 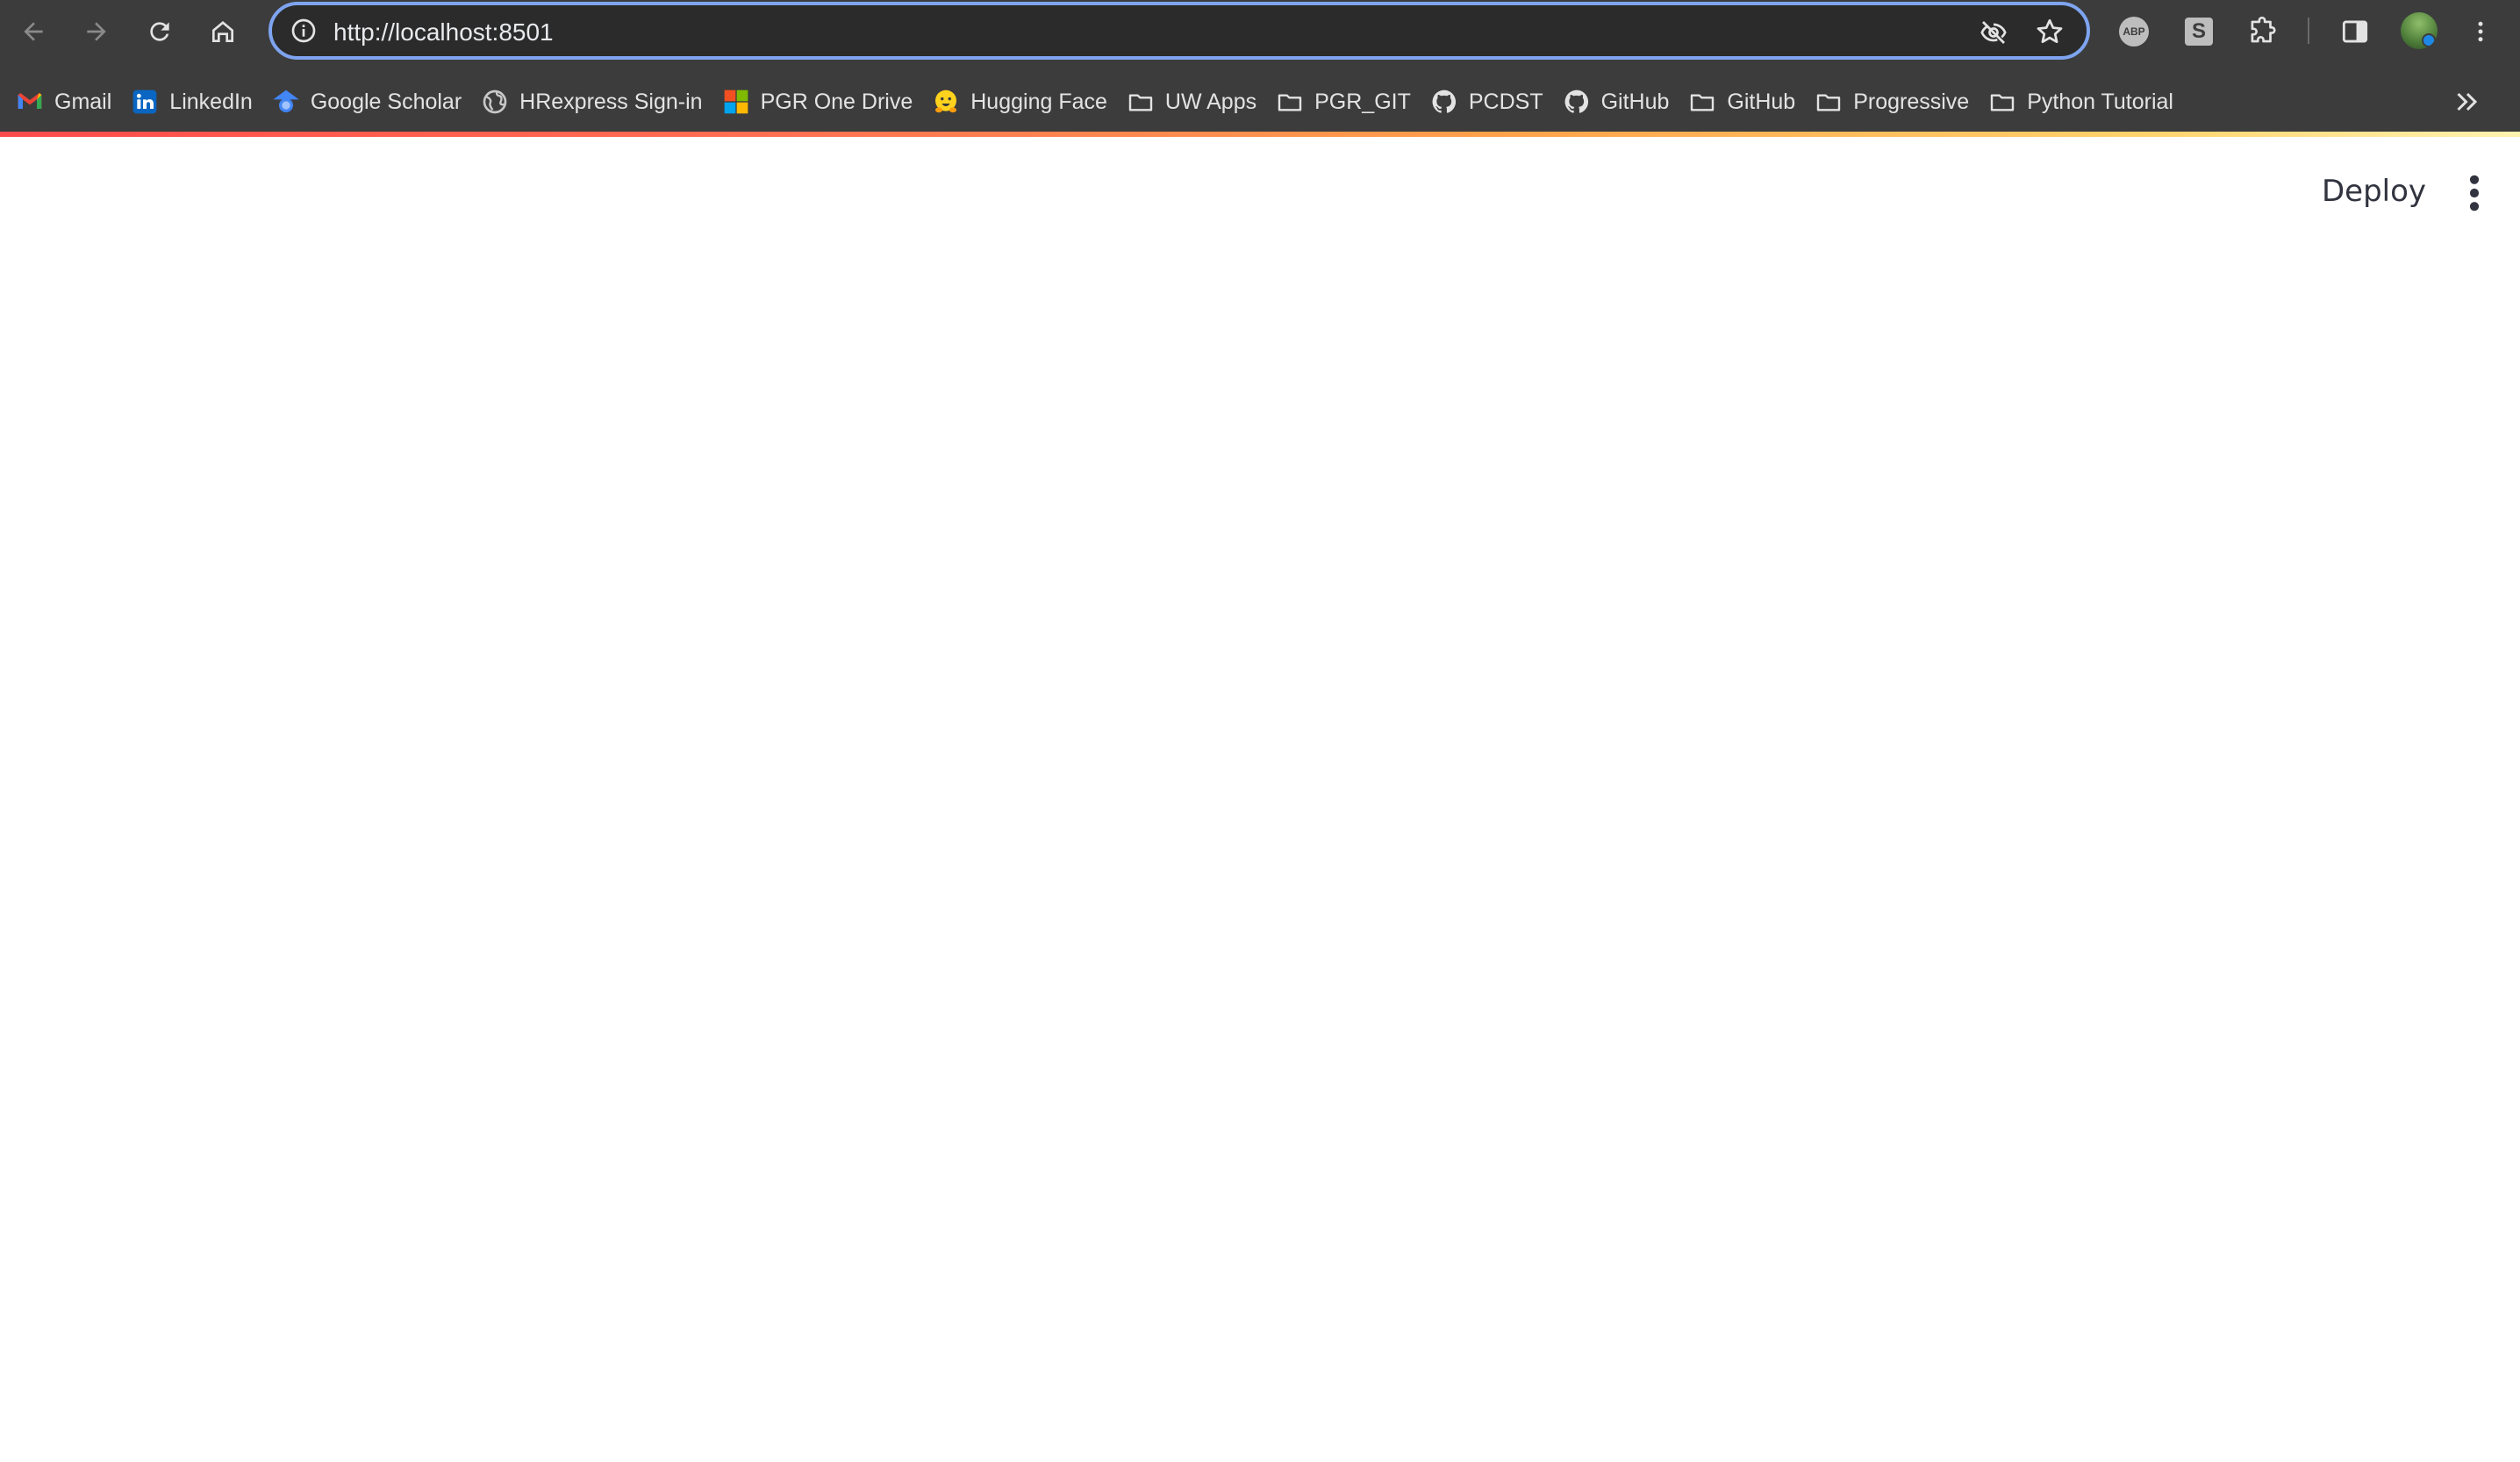 I want to click on star-icon, so click(x=2049, y=31).